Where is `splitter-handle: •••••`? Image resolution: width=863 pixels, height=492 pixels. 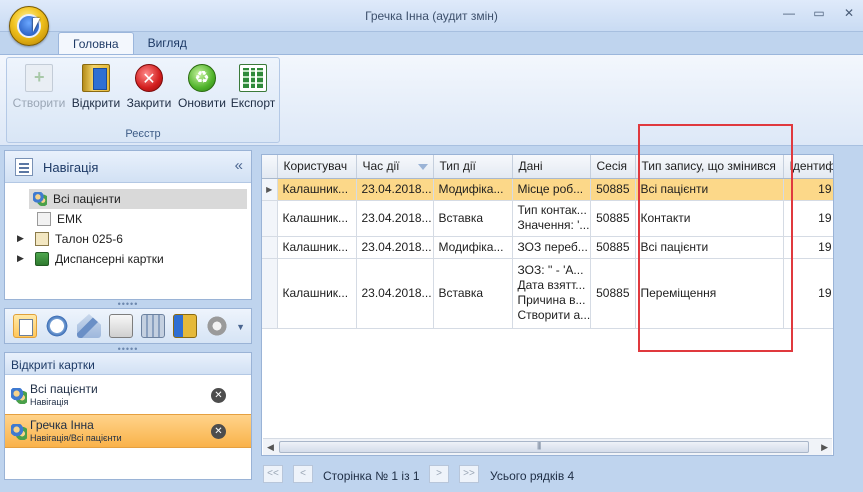
splitter-handle: ••••• is located at coordinates (128, 304).